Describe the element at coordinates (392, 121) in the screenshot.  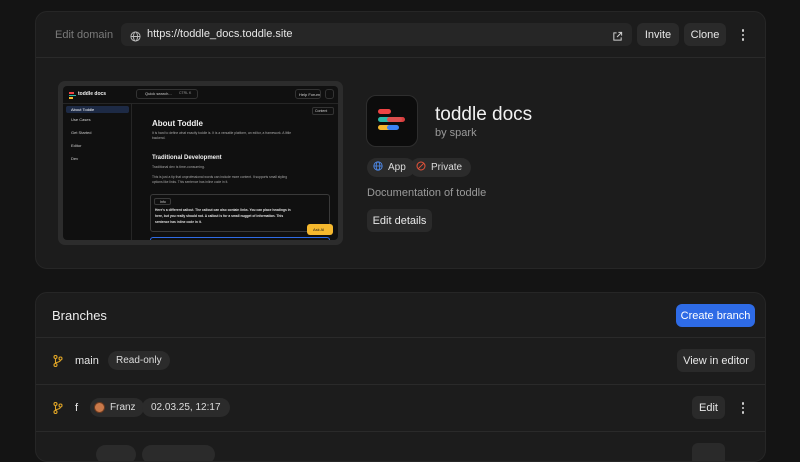
I see `app-logo-icon` at that location.